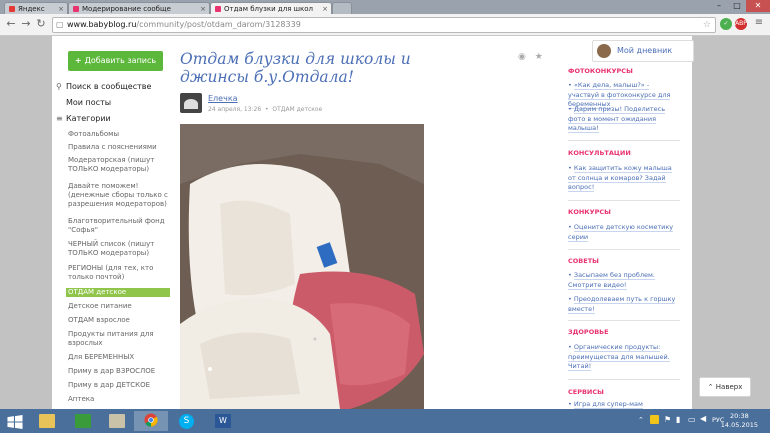 The height and width of the screenshot is (433, 770). Describe the element at coordinates (118, 292) in the screenshot. I see `category-item-selected: ОТДАМ детское` at that location.